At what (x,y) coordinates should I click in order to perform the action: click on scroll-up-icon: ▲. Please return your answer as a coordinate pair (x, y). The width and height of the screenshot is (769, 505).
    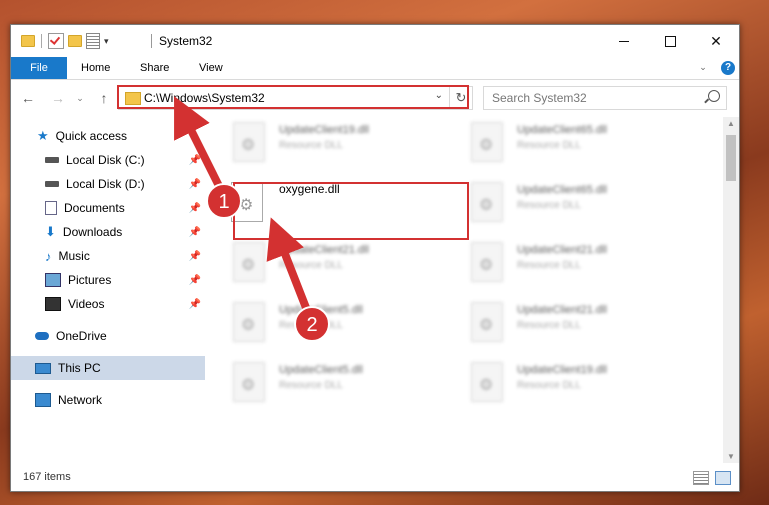
    Looking at the image, I should click on (731, 123).